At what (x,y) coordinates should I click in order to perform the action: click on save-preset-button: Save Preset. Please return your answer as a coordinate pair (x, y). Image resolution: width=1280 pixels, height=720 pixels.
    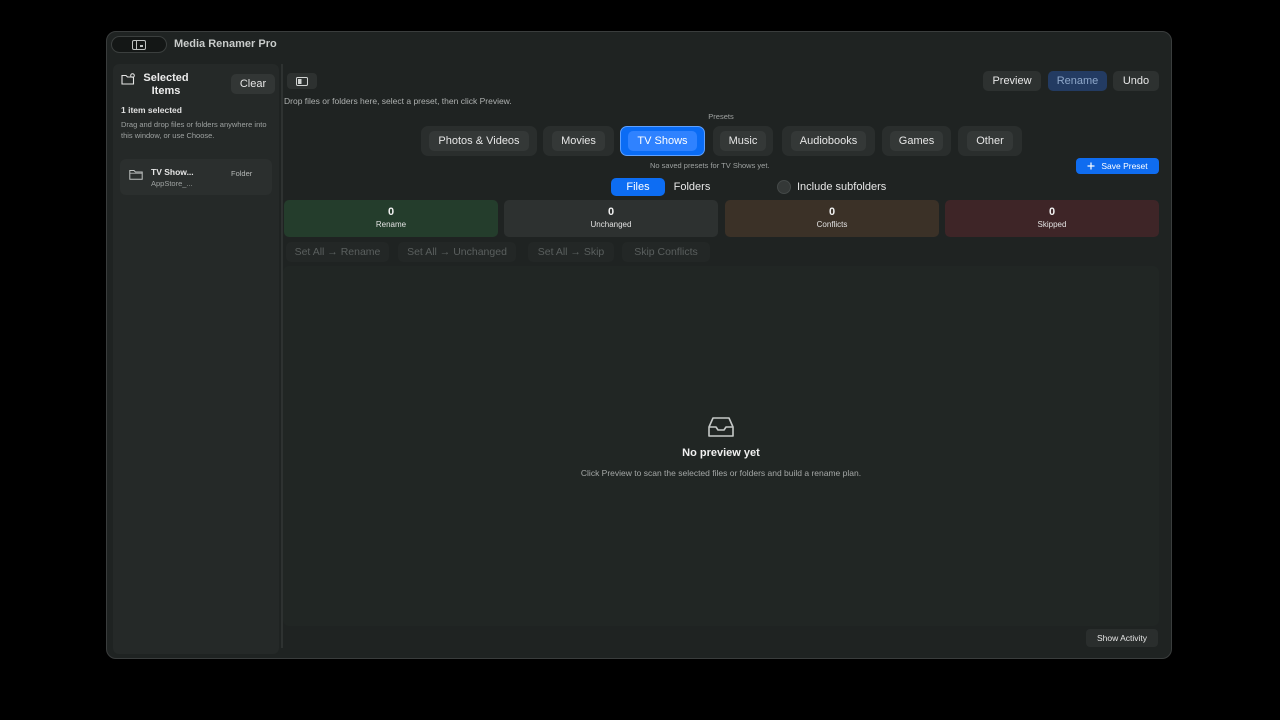
    Looking at the image, I should click on (1117, 166).